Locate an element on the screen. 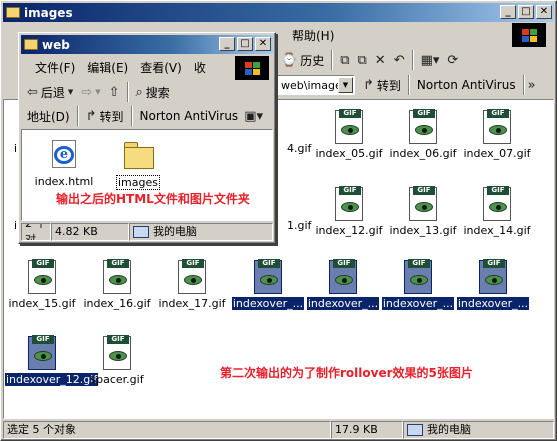 The width and height of the screenshot is (557, 441). file-index-html: e index.html is located at coordinates (64, 163).